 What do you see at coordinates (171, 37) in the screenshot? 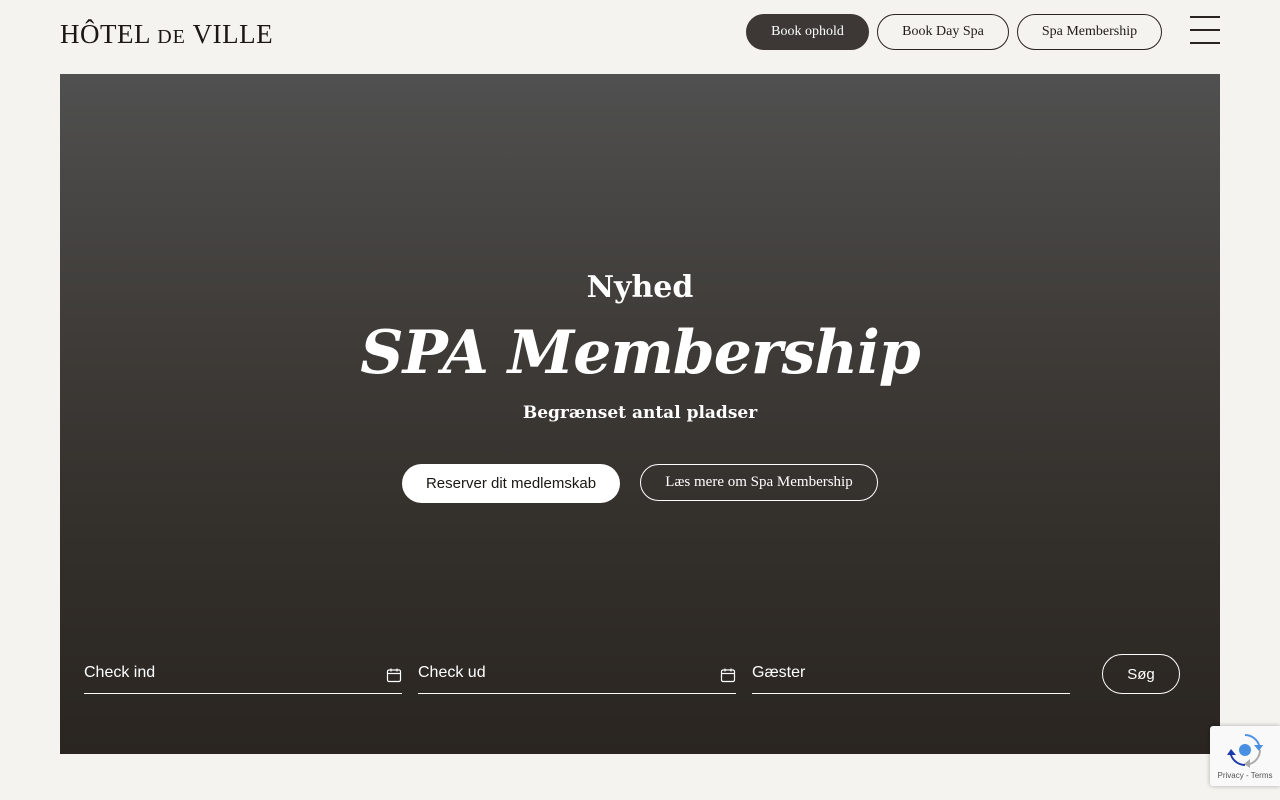
I see `logo-text-small: DE` at bounding box center [171, 37].